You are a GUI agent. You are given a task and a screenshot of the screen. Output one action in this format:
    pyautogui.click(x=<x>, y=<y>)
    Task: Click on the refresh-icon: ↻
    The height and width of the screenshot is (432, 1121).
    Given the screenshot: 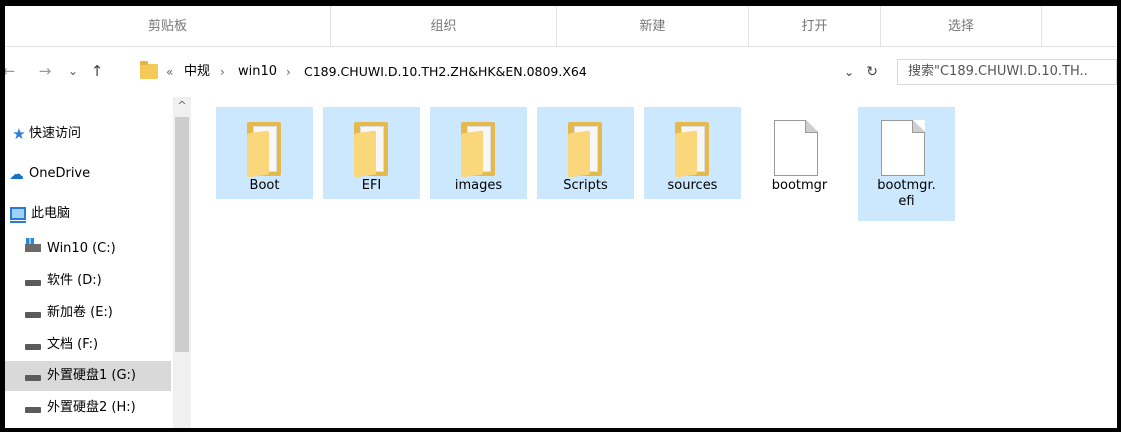 What is the action you would take?
    pyautogui.click(x=872, y=72)
    